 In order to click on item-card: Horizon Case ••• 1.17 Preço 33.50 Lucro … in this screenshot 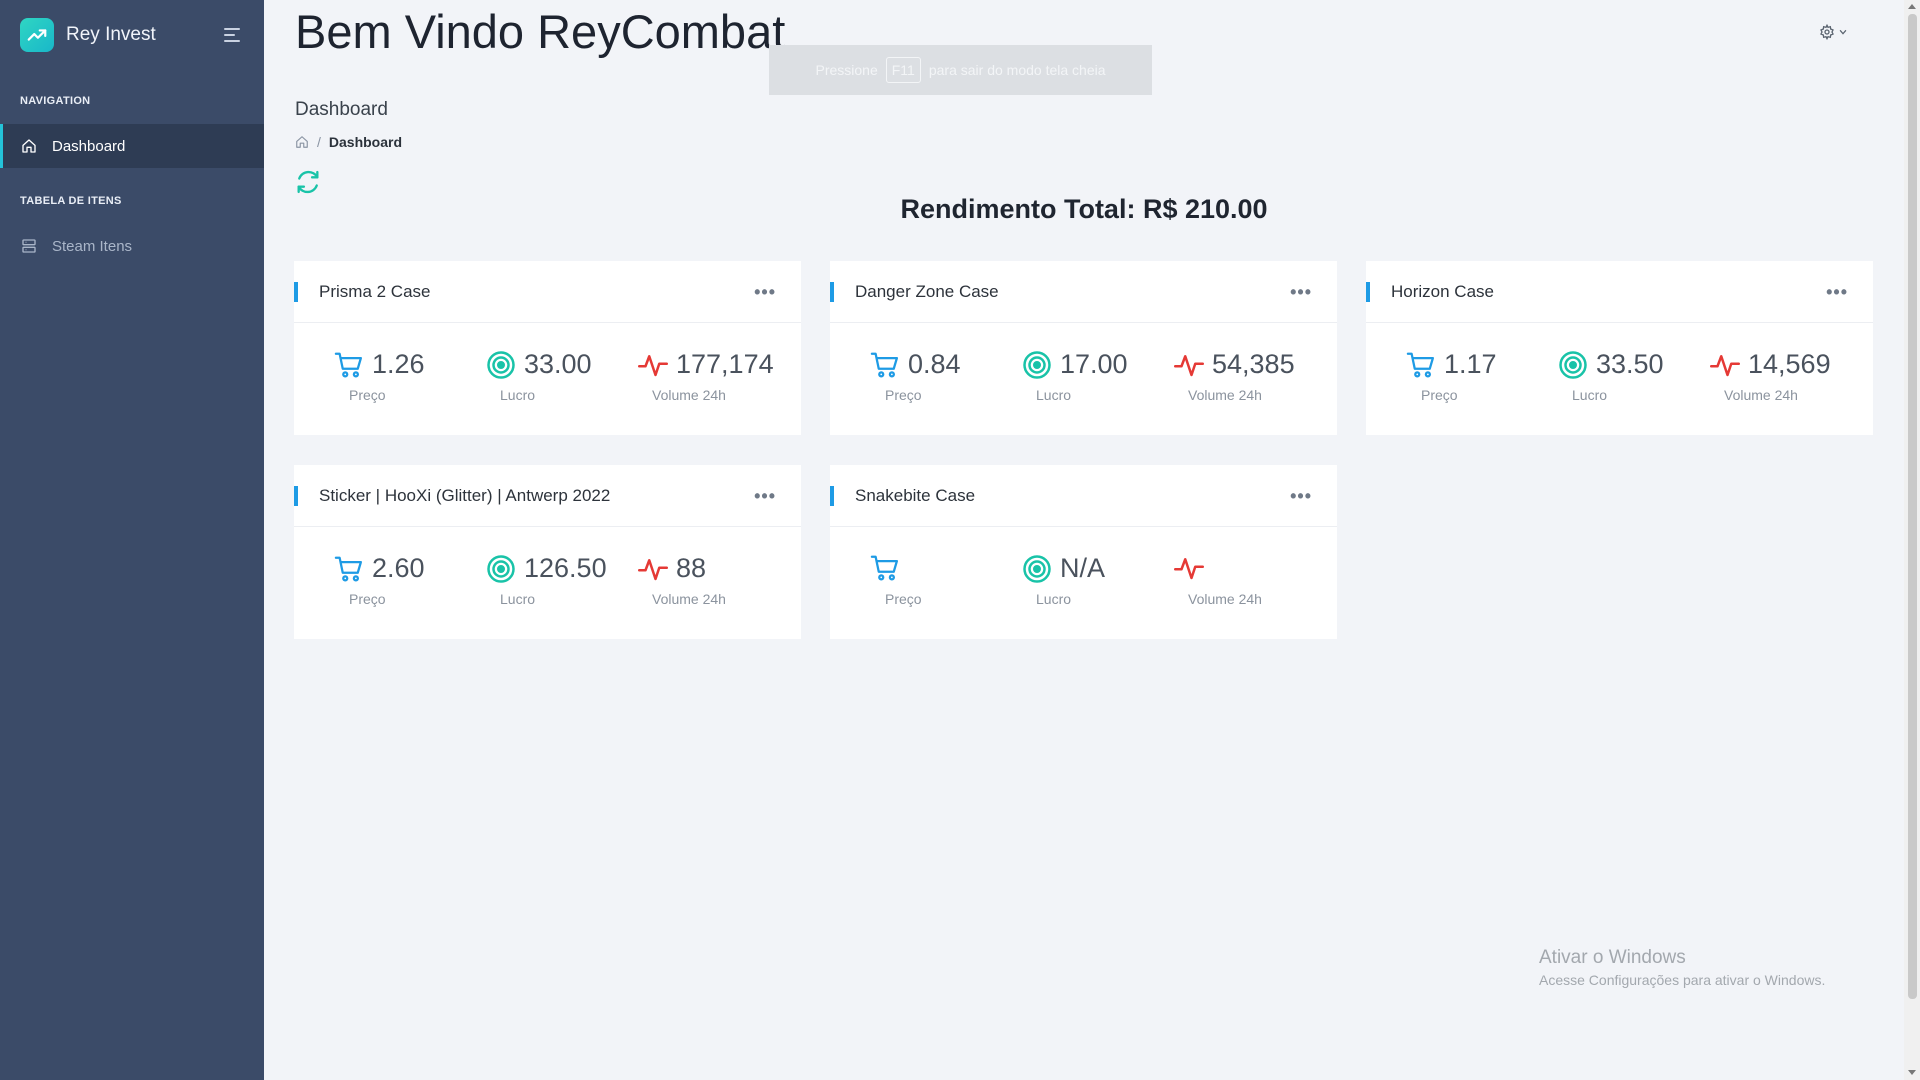, I will do `click(1619, 348)`.